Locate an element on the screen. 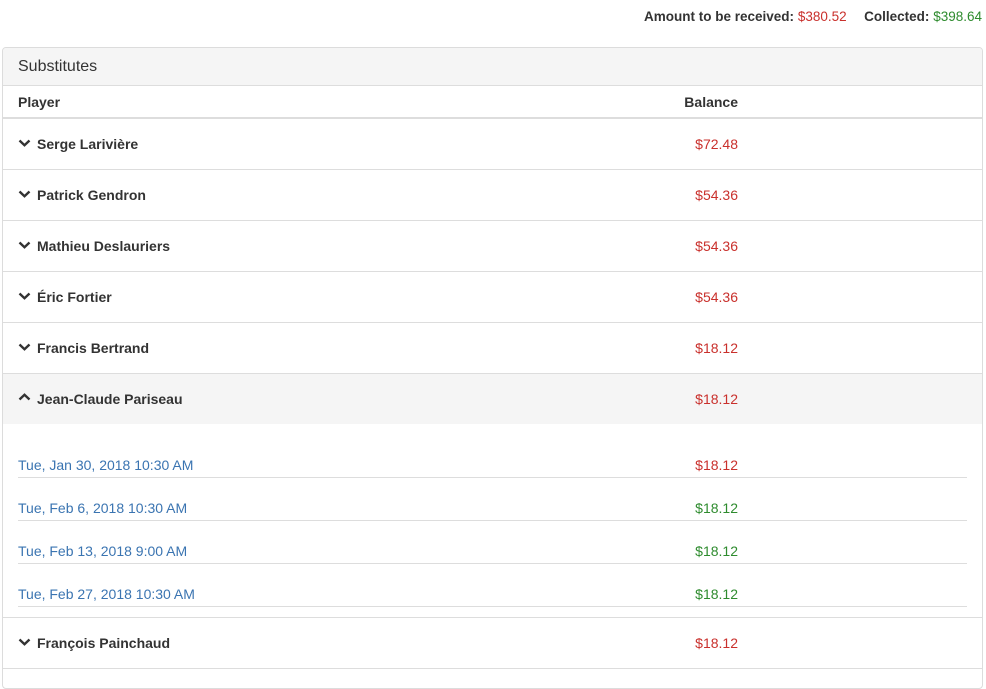 Image resolution: width=986 pixels, height=689 pixels. table-header: Player Balance is located at coordinates (492, 102).